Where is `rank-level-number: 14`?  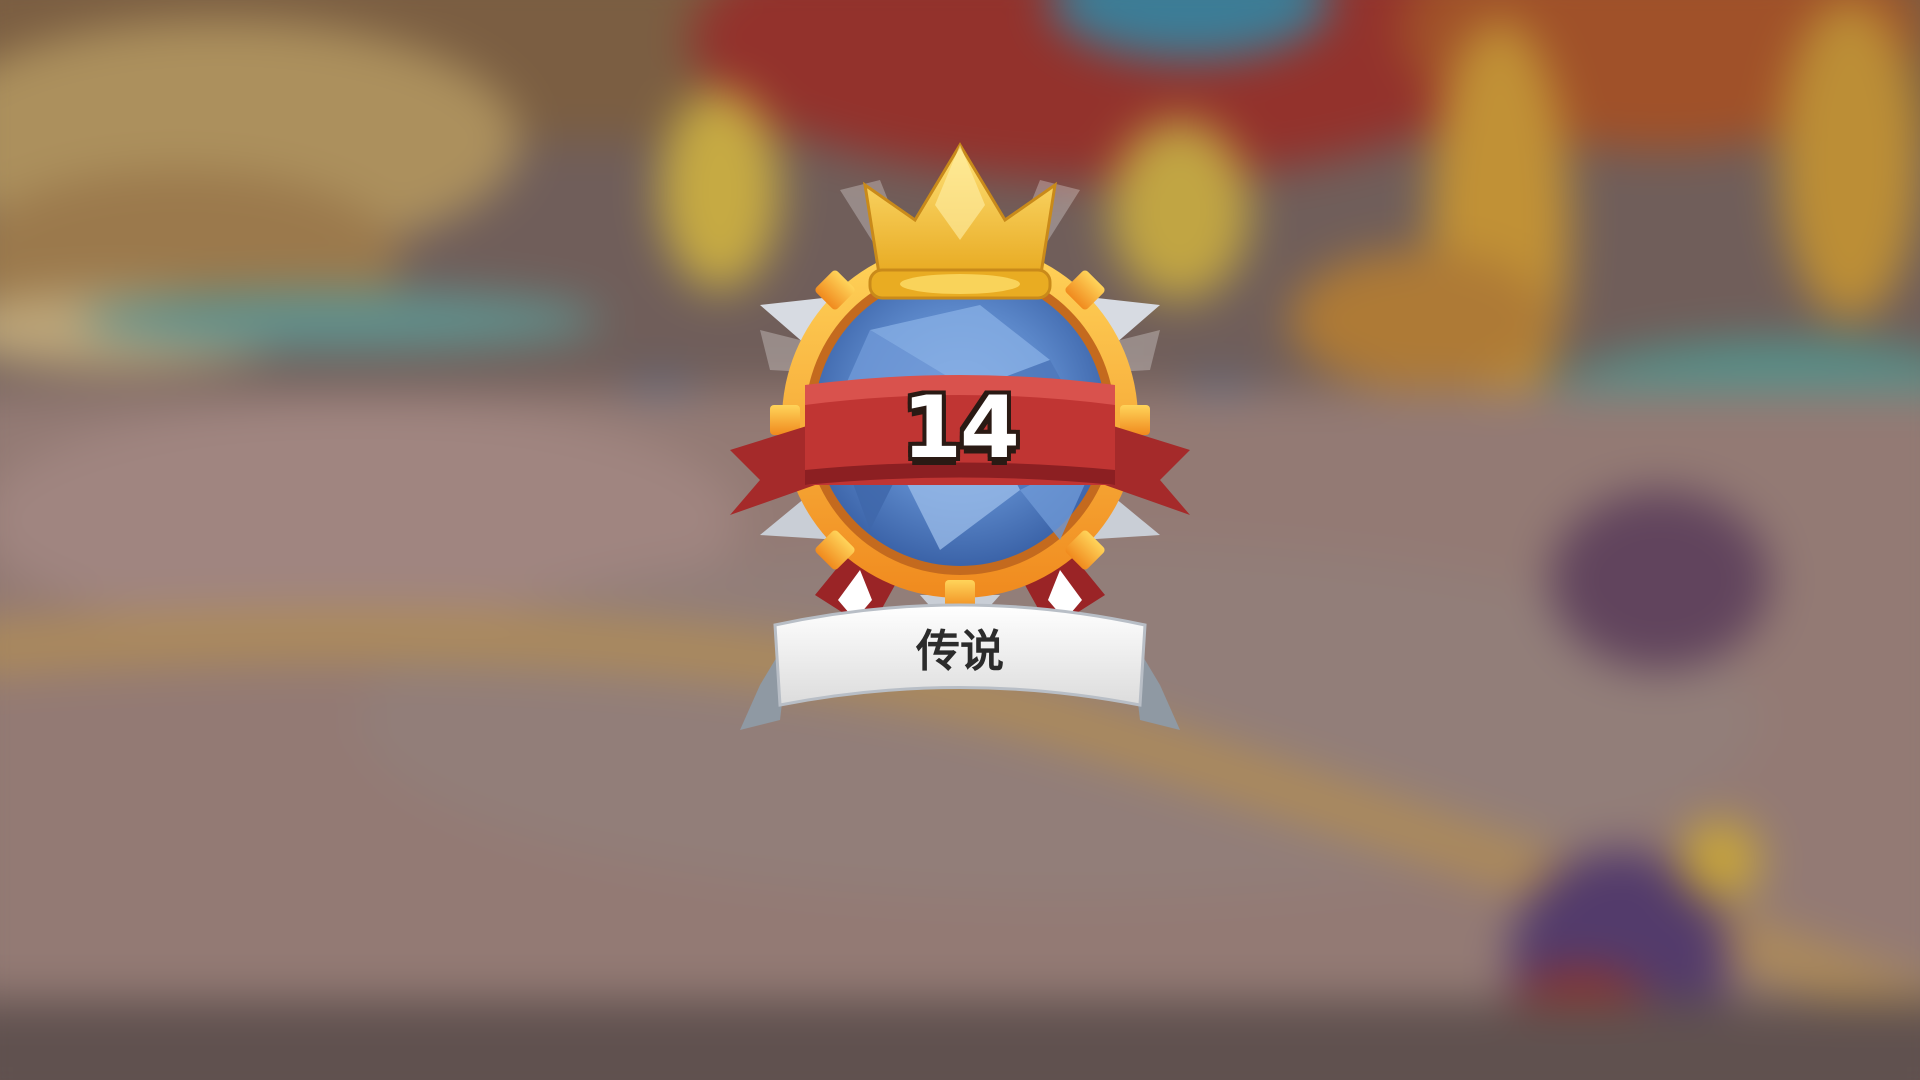
rank-level-number: 14 is located at coordinates (961, 428).